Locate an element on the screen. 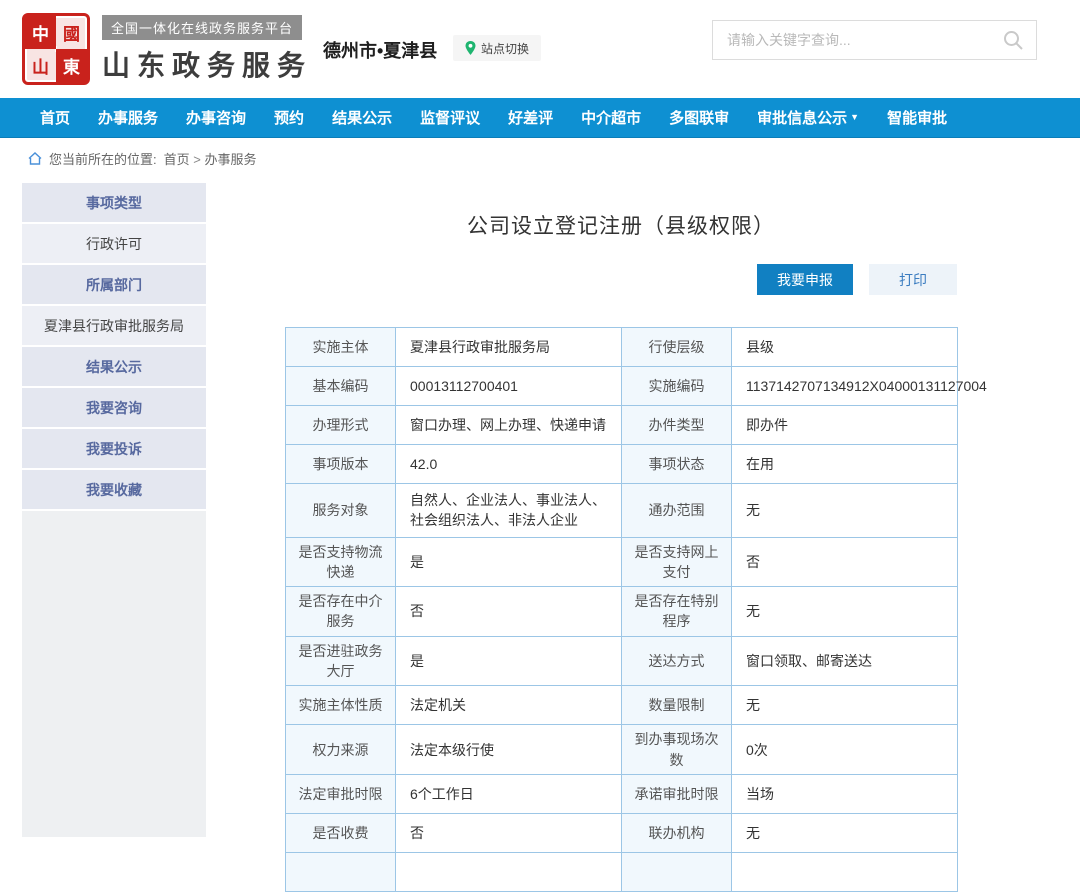 The width and height of the screenshot is (1080, 892). field-label: 是否支持网上支付 is located at coordinates (676, 562).